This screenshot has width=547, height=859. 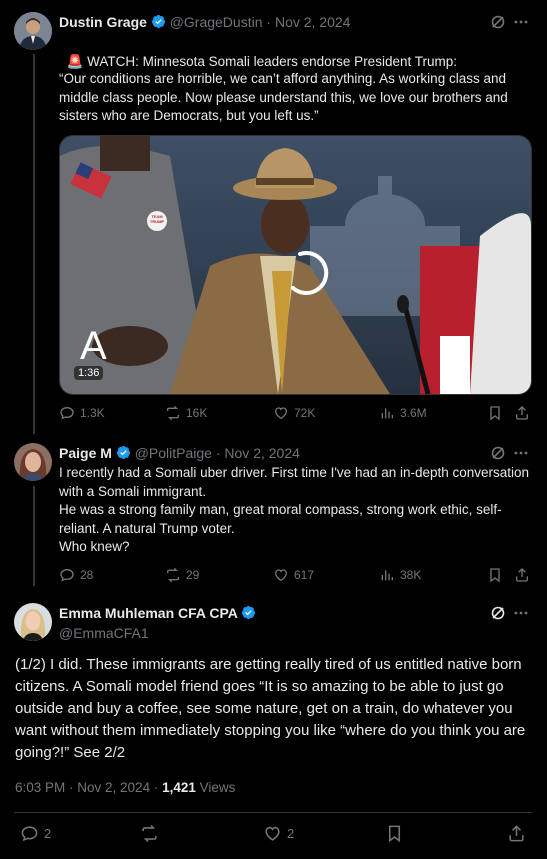 What do you see at coordinates (87, 575) in the screenshot?
I see `reply-count: 28` at bounding box center [87, 575].